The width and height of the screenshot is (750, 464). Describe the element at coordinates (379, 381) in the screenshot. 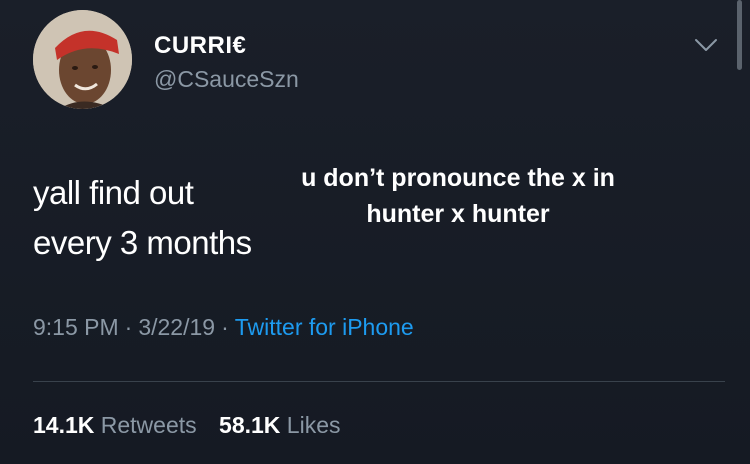

I see `divider` at that location.